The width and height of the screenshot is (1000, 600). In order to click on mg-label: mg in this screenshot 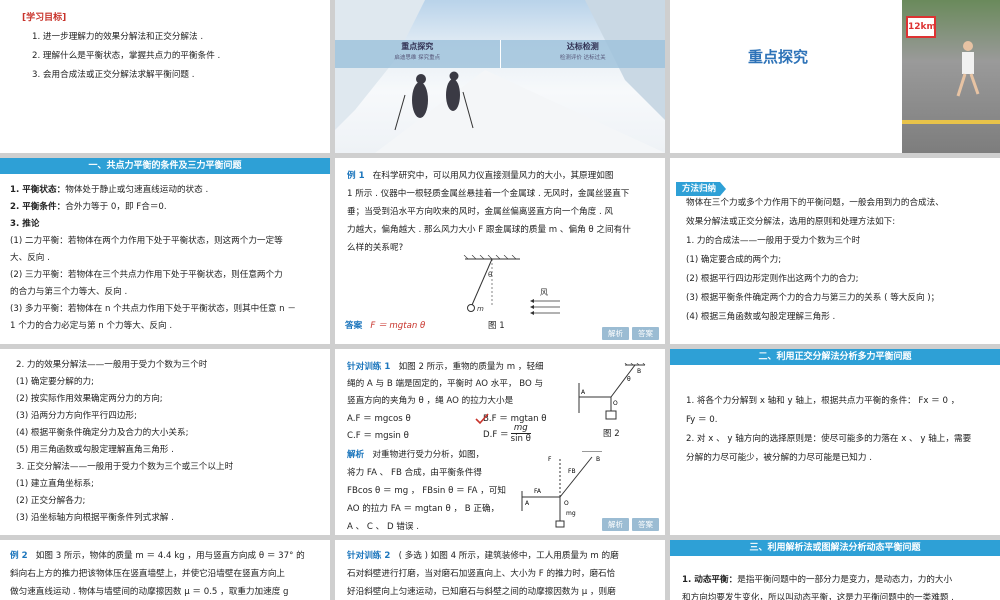, I will do `click(571, 513)`.